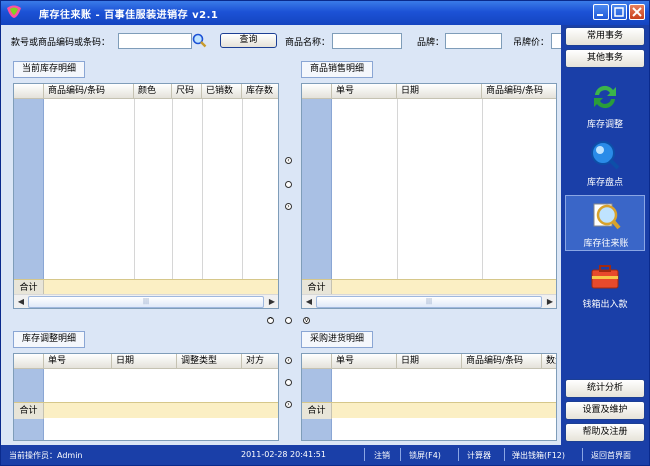  Describe the element at coordinates (209, 361) in the screenshot. I see `col-adjust-type: 调整类型` at that location.